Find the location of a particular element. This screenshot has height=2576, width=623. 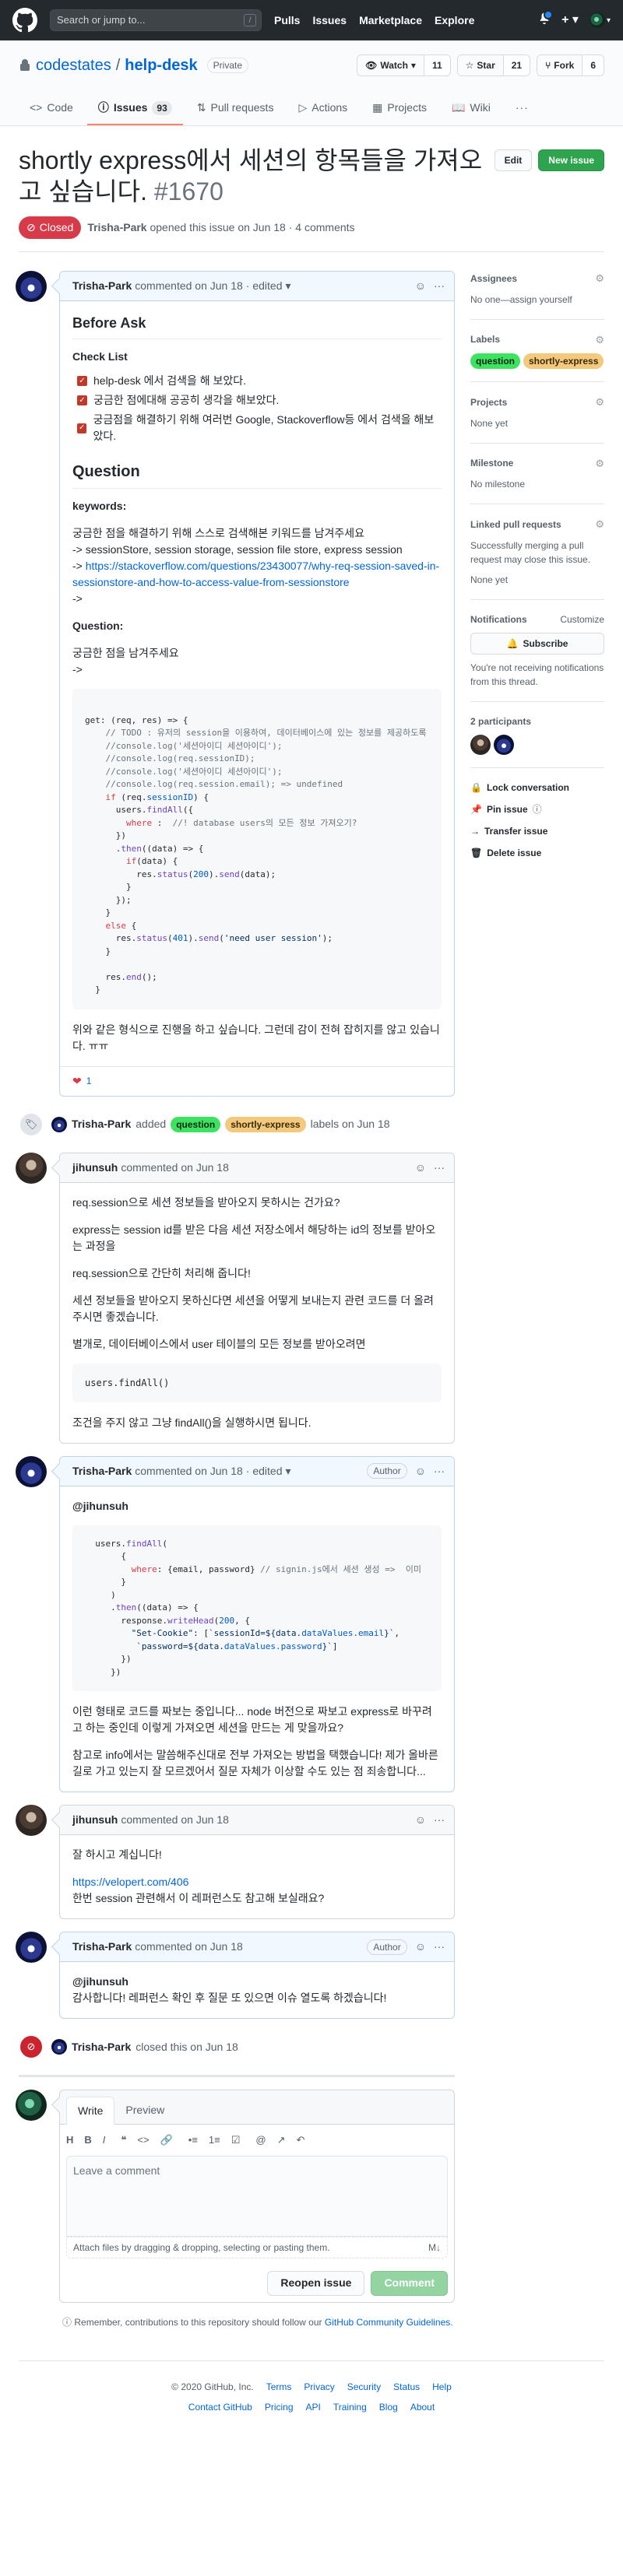

create-new-plus-icon: + ▾ is located at coordinates (570, 21).